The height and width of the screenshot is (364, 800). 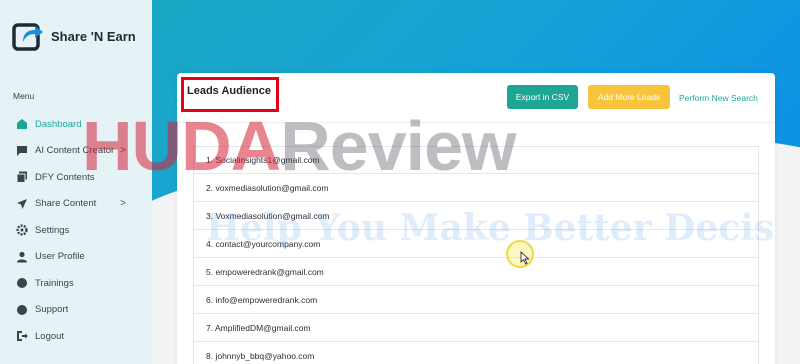 What do you see at coordinates (24, 96) in the screenshot?
I see `menu-heading: Menu` at bounding box center [24, 96].